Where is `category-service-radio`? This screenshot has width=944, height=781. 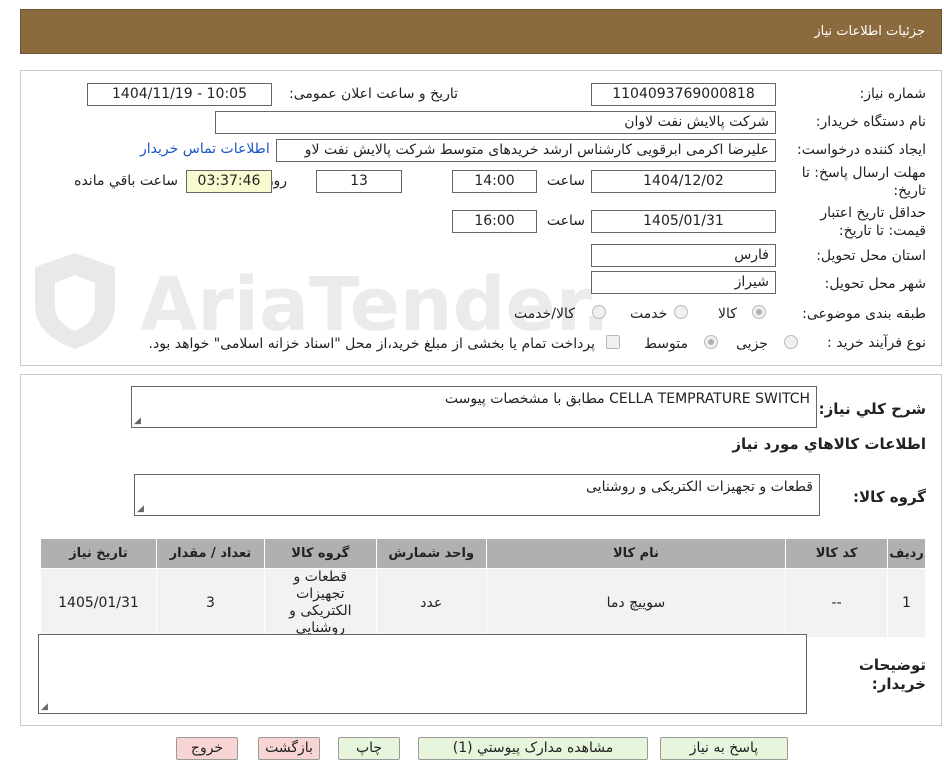
category-service-radio is located at coordinates (681, 312).